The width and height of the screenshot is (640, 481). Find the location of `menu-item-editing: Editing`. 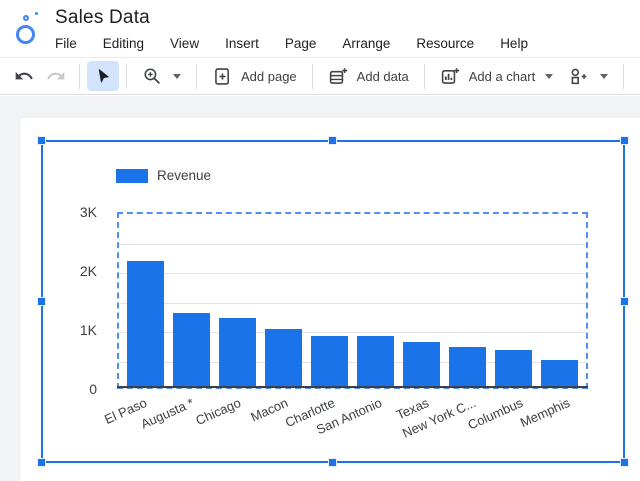

menu-item-editing: Editing is located at coordinates (123, 43).